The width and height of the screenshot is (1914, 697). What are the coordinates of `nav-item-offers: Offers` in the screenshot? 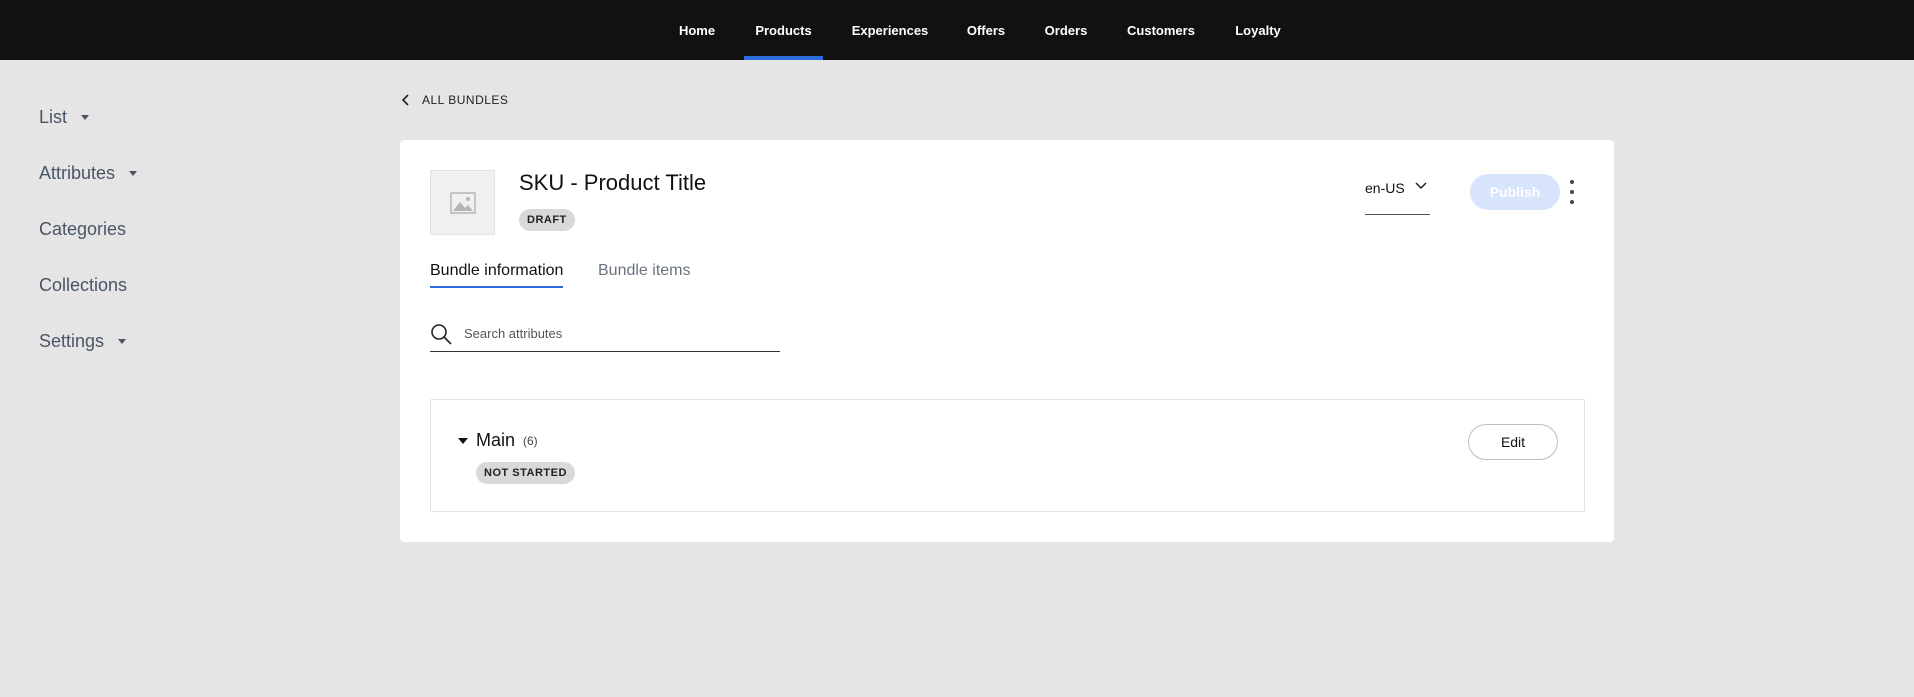 It's located at (986, 30).